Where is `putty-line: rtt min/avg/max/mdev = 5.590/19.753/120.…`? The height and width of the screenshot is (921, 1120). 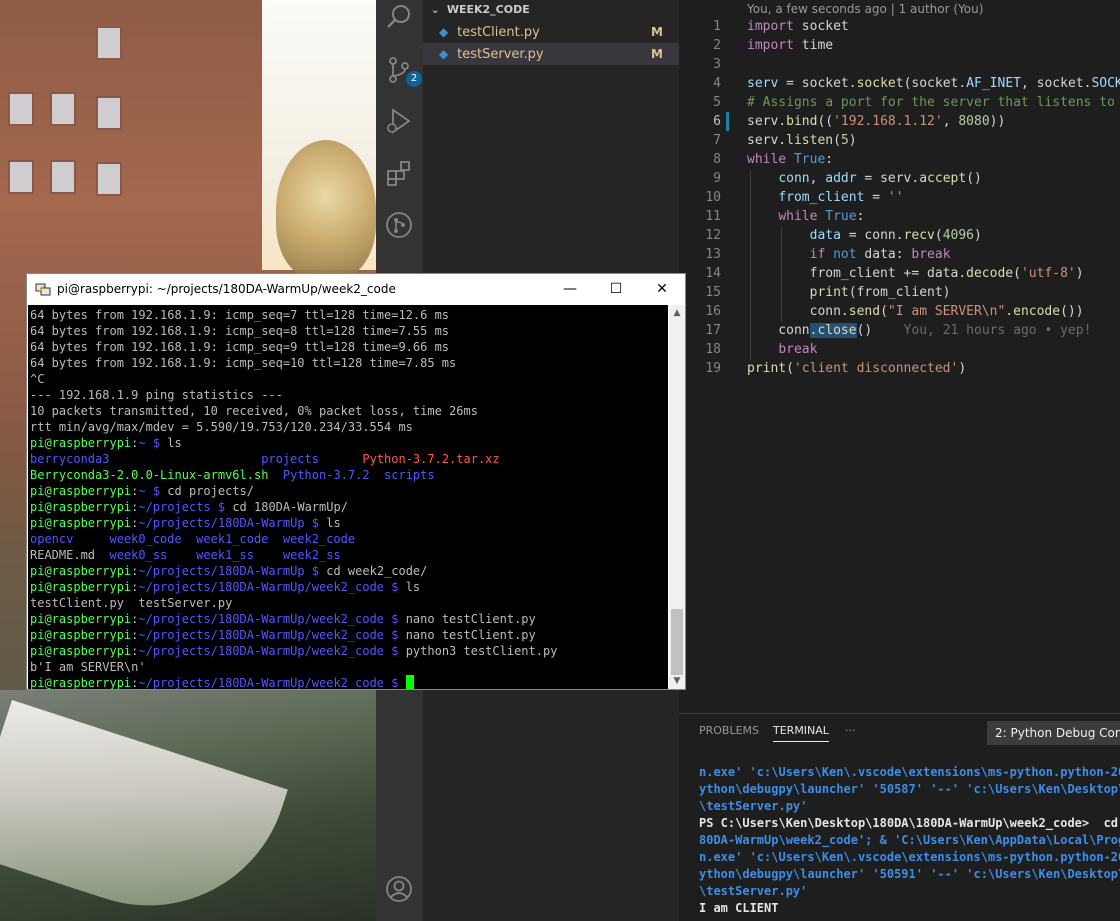 putty-line: rtt min/avg/max/mdev = 5.590/19.753/120.… is located at coordinates (221, 427).